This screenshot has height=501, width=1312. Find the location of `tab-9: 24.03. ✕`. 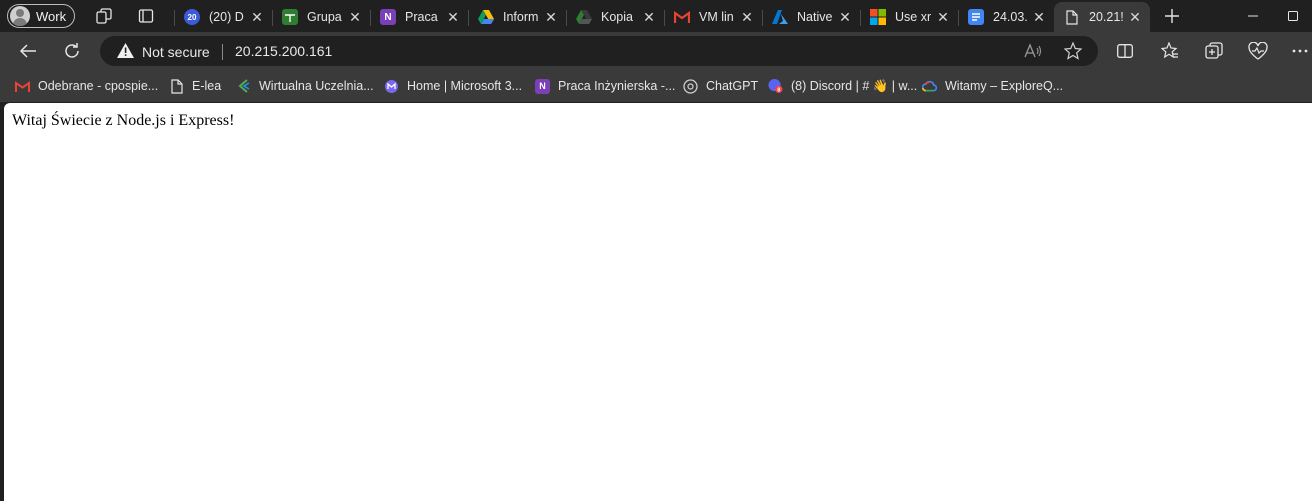

tab-9: 24.03. ✕ is located at coordinates (1006, 17).